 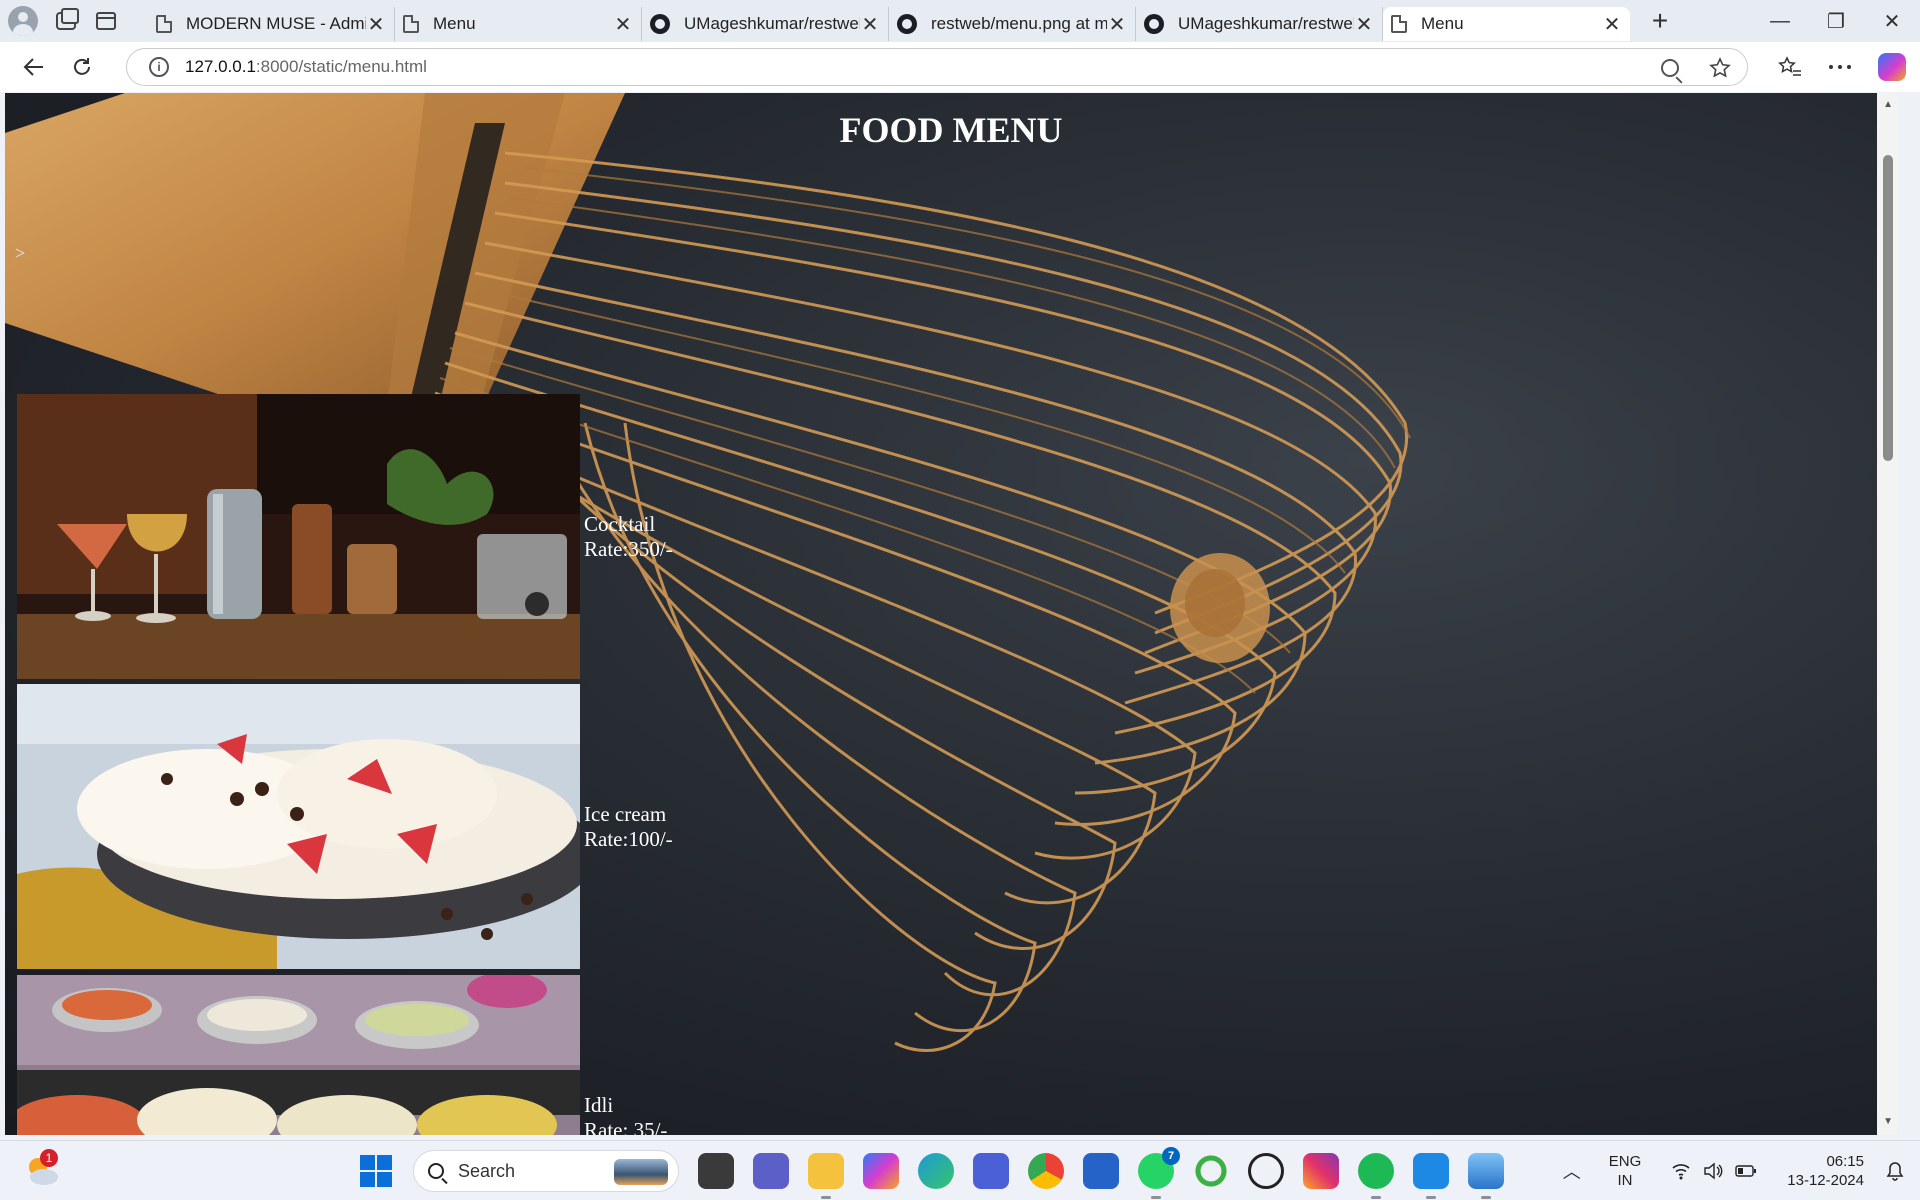 I want to click on menu-item-ice-cream: Ice cream Rate:100/-, so click(x=345, y=826).